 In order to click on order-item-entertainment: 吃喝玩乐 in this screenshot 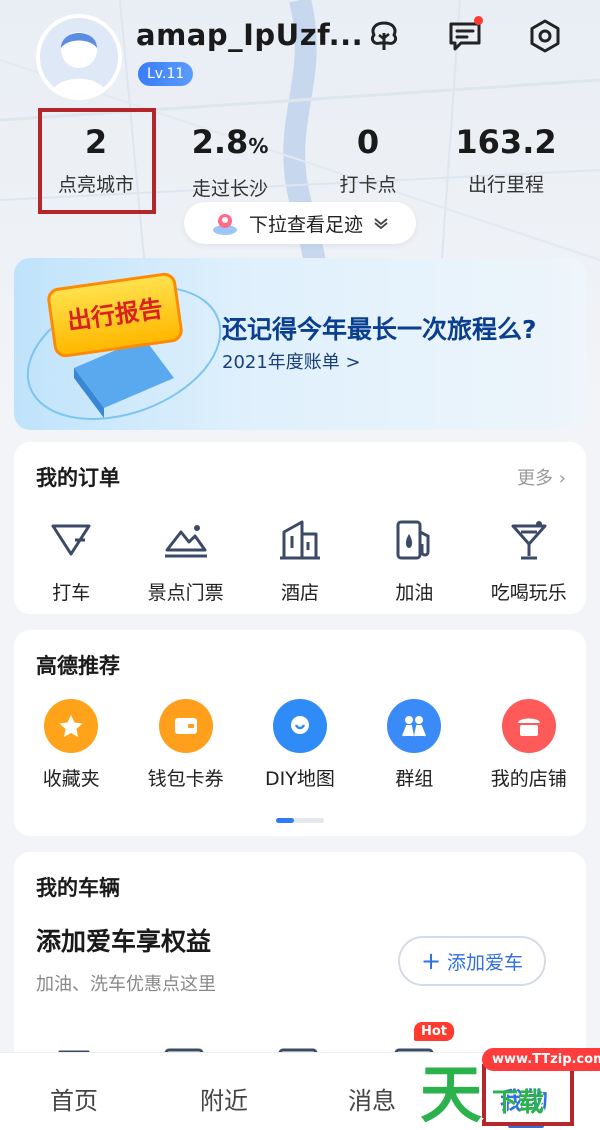, I will do `click(529, 560)`.